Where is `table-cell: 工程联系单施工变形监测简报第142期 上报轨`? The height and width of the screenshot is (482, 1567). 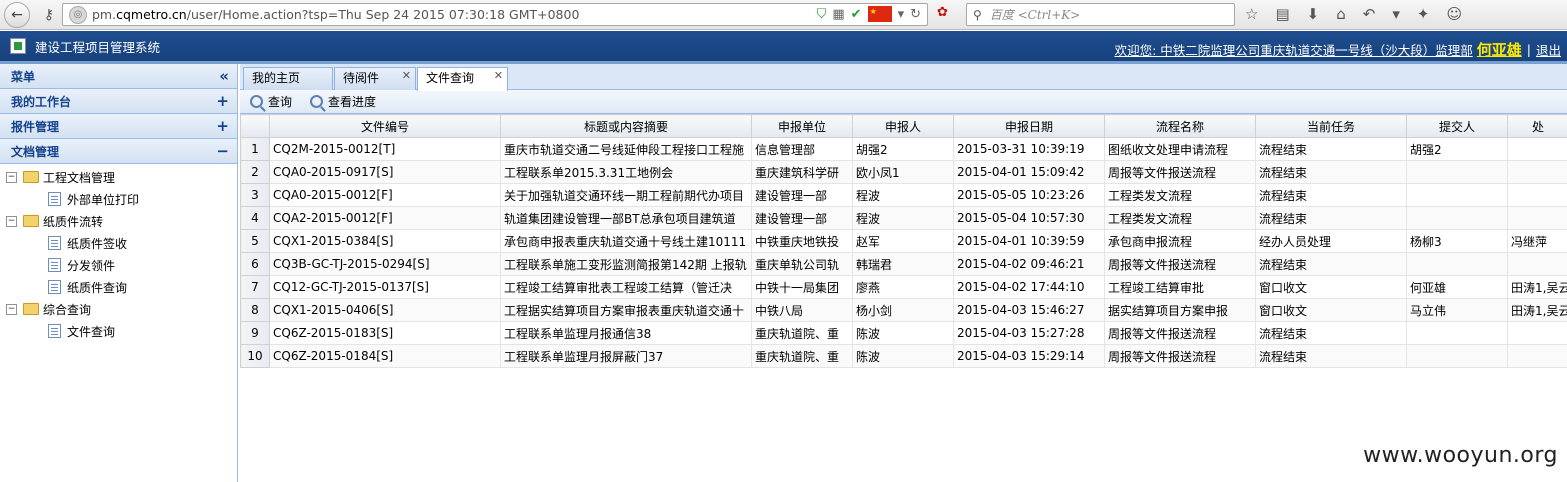
table-cell: 工程联系单施工变形监测简报第142期 上报轨 is located at coordinates (626, 264).